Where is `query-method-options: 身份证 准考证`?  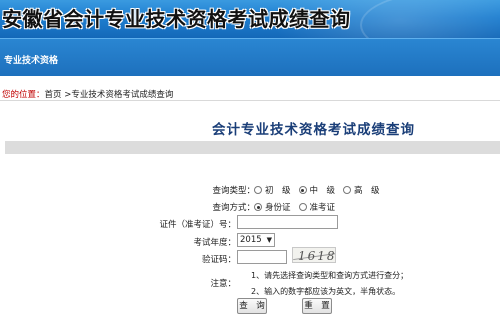 query-method-options: 身份证 准考证 is located at coordinates (298, 207).